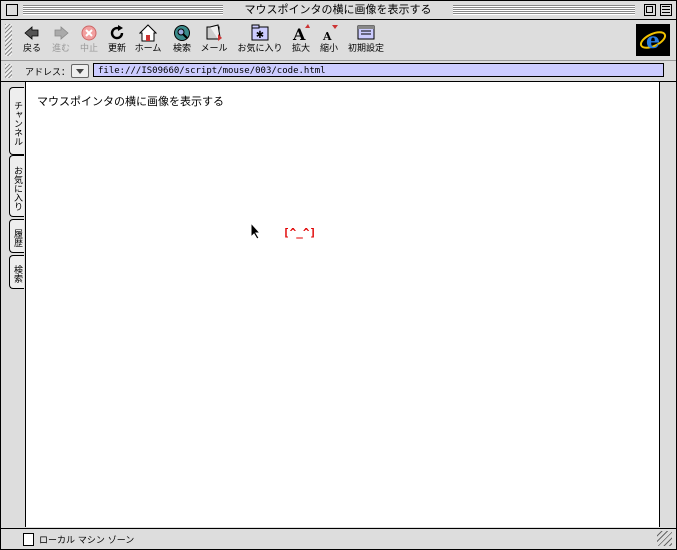 The width and height of the screenshot is (677, 550). I want to click on address-grip, so click(8, 71).